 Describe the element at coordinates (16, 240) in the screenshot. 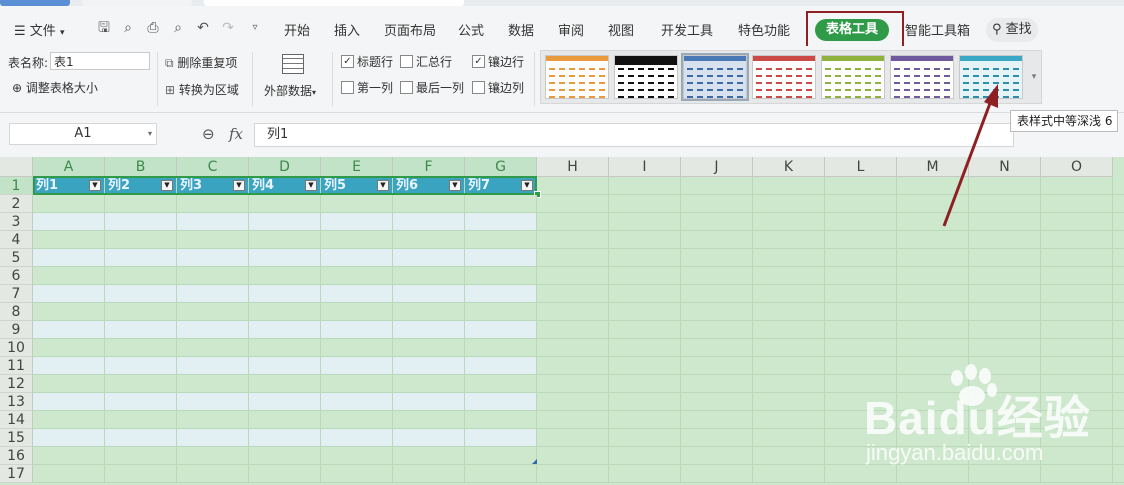

I see `row-header-4: 4` at that location.